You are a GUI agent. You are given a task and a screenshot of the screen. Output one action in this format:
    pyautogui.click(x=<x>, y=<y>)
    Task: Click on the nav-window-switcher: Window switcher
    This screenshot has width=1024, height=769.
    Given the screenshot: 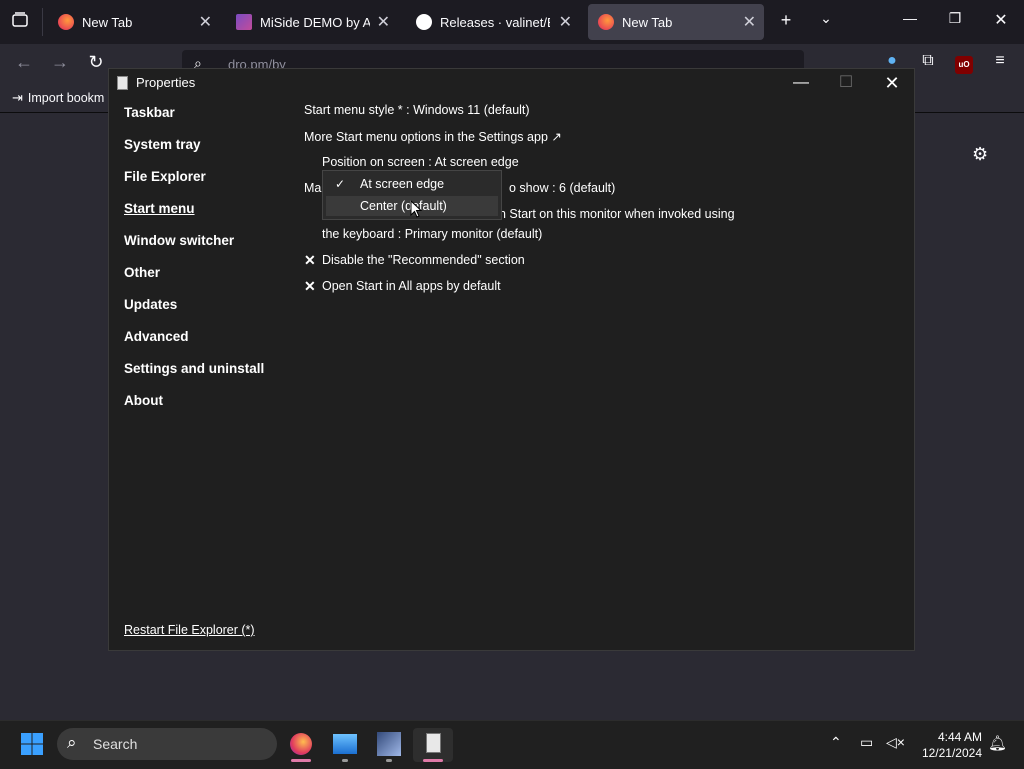 What is the action you would take?
    pyautogui.click(x=179, y=240)
    